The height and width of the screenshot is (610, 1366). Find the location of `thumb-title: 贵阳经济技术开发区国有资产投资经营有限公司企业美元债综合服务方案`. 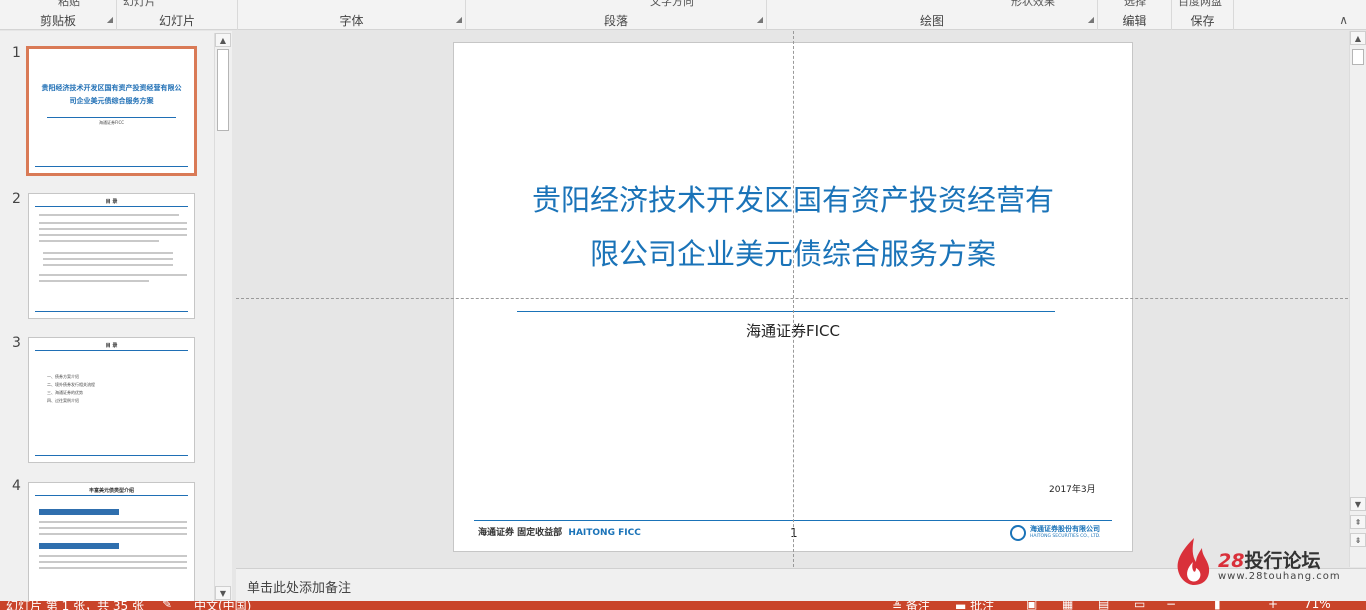

thumb-title: 贵阳经济技术开发区国有资产投资经营有限公司企业美元债综合服务方案 is located at coordinates (111, 94).